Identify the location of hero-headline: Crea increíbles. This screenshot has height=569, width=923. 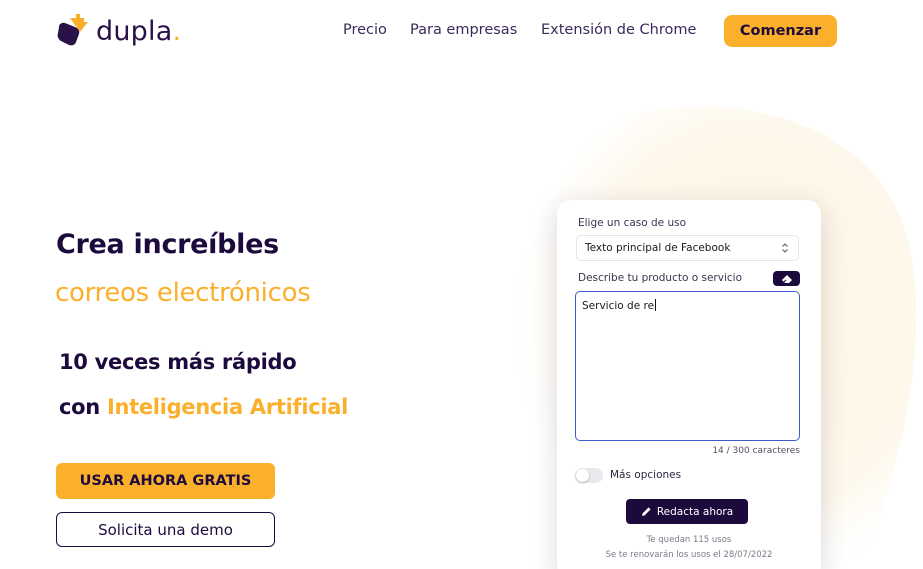
(167, 244).